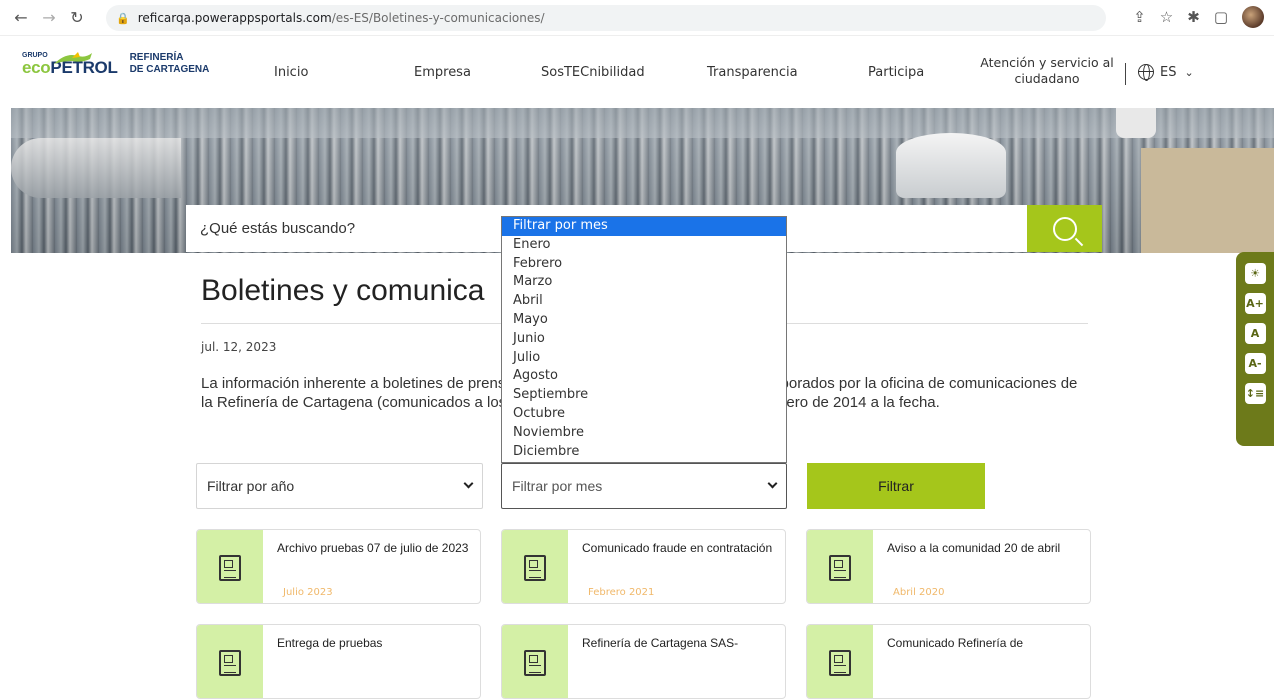 Image resolution: width=1274 pixels, height=699 pixels. I want to click on month-option: Junio, so click(644, 339).